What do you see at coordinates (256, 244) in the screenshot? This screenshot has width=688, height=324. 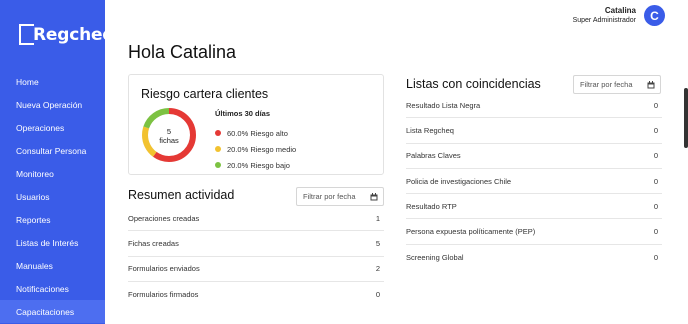 I see `list-item: Fichas creadas 5` at bounding box center [256, 244].